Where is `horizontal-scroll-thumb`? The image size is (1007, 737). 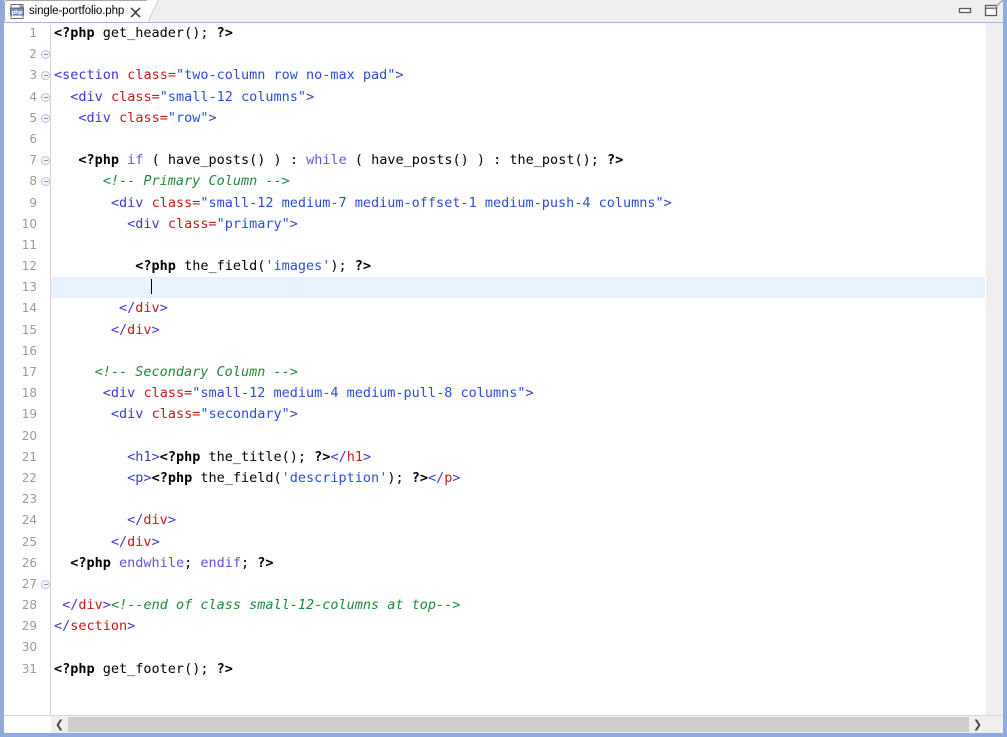 horizontal-scroll-thumb is located at coordinates (518, 724).